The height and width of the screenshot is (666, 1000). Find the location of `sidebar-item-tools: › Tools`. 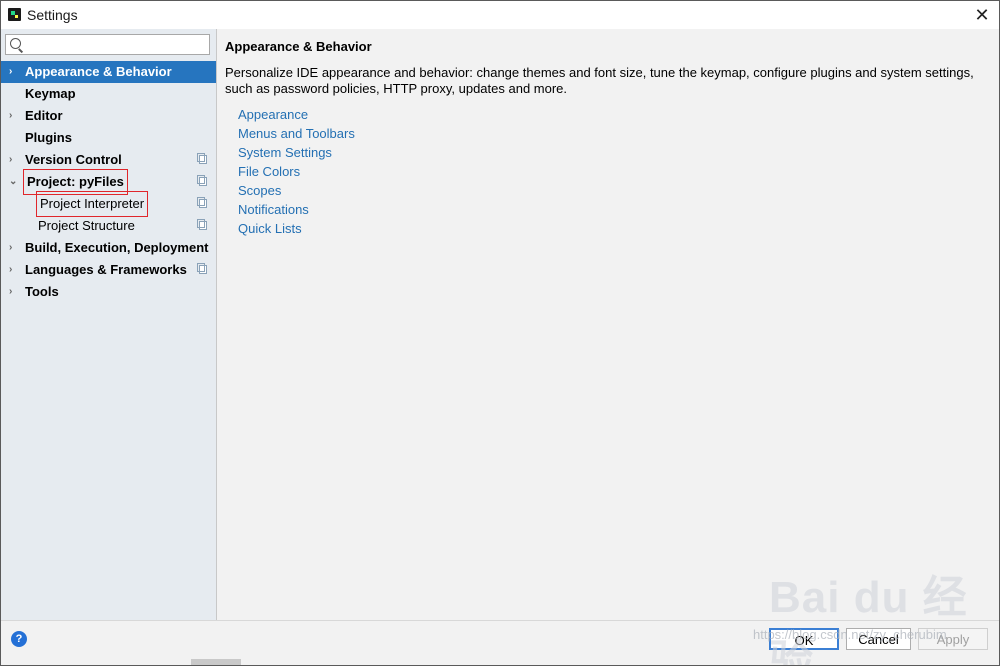

sidebar-item-tools: › Tools is located at coordinates (108, 292).